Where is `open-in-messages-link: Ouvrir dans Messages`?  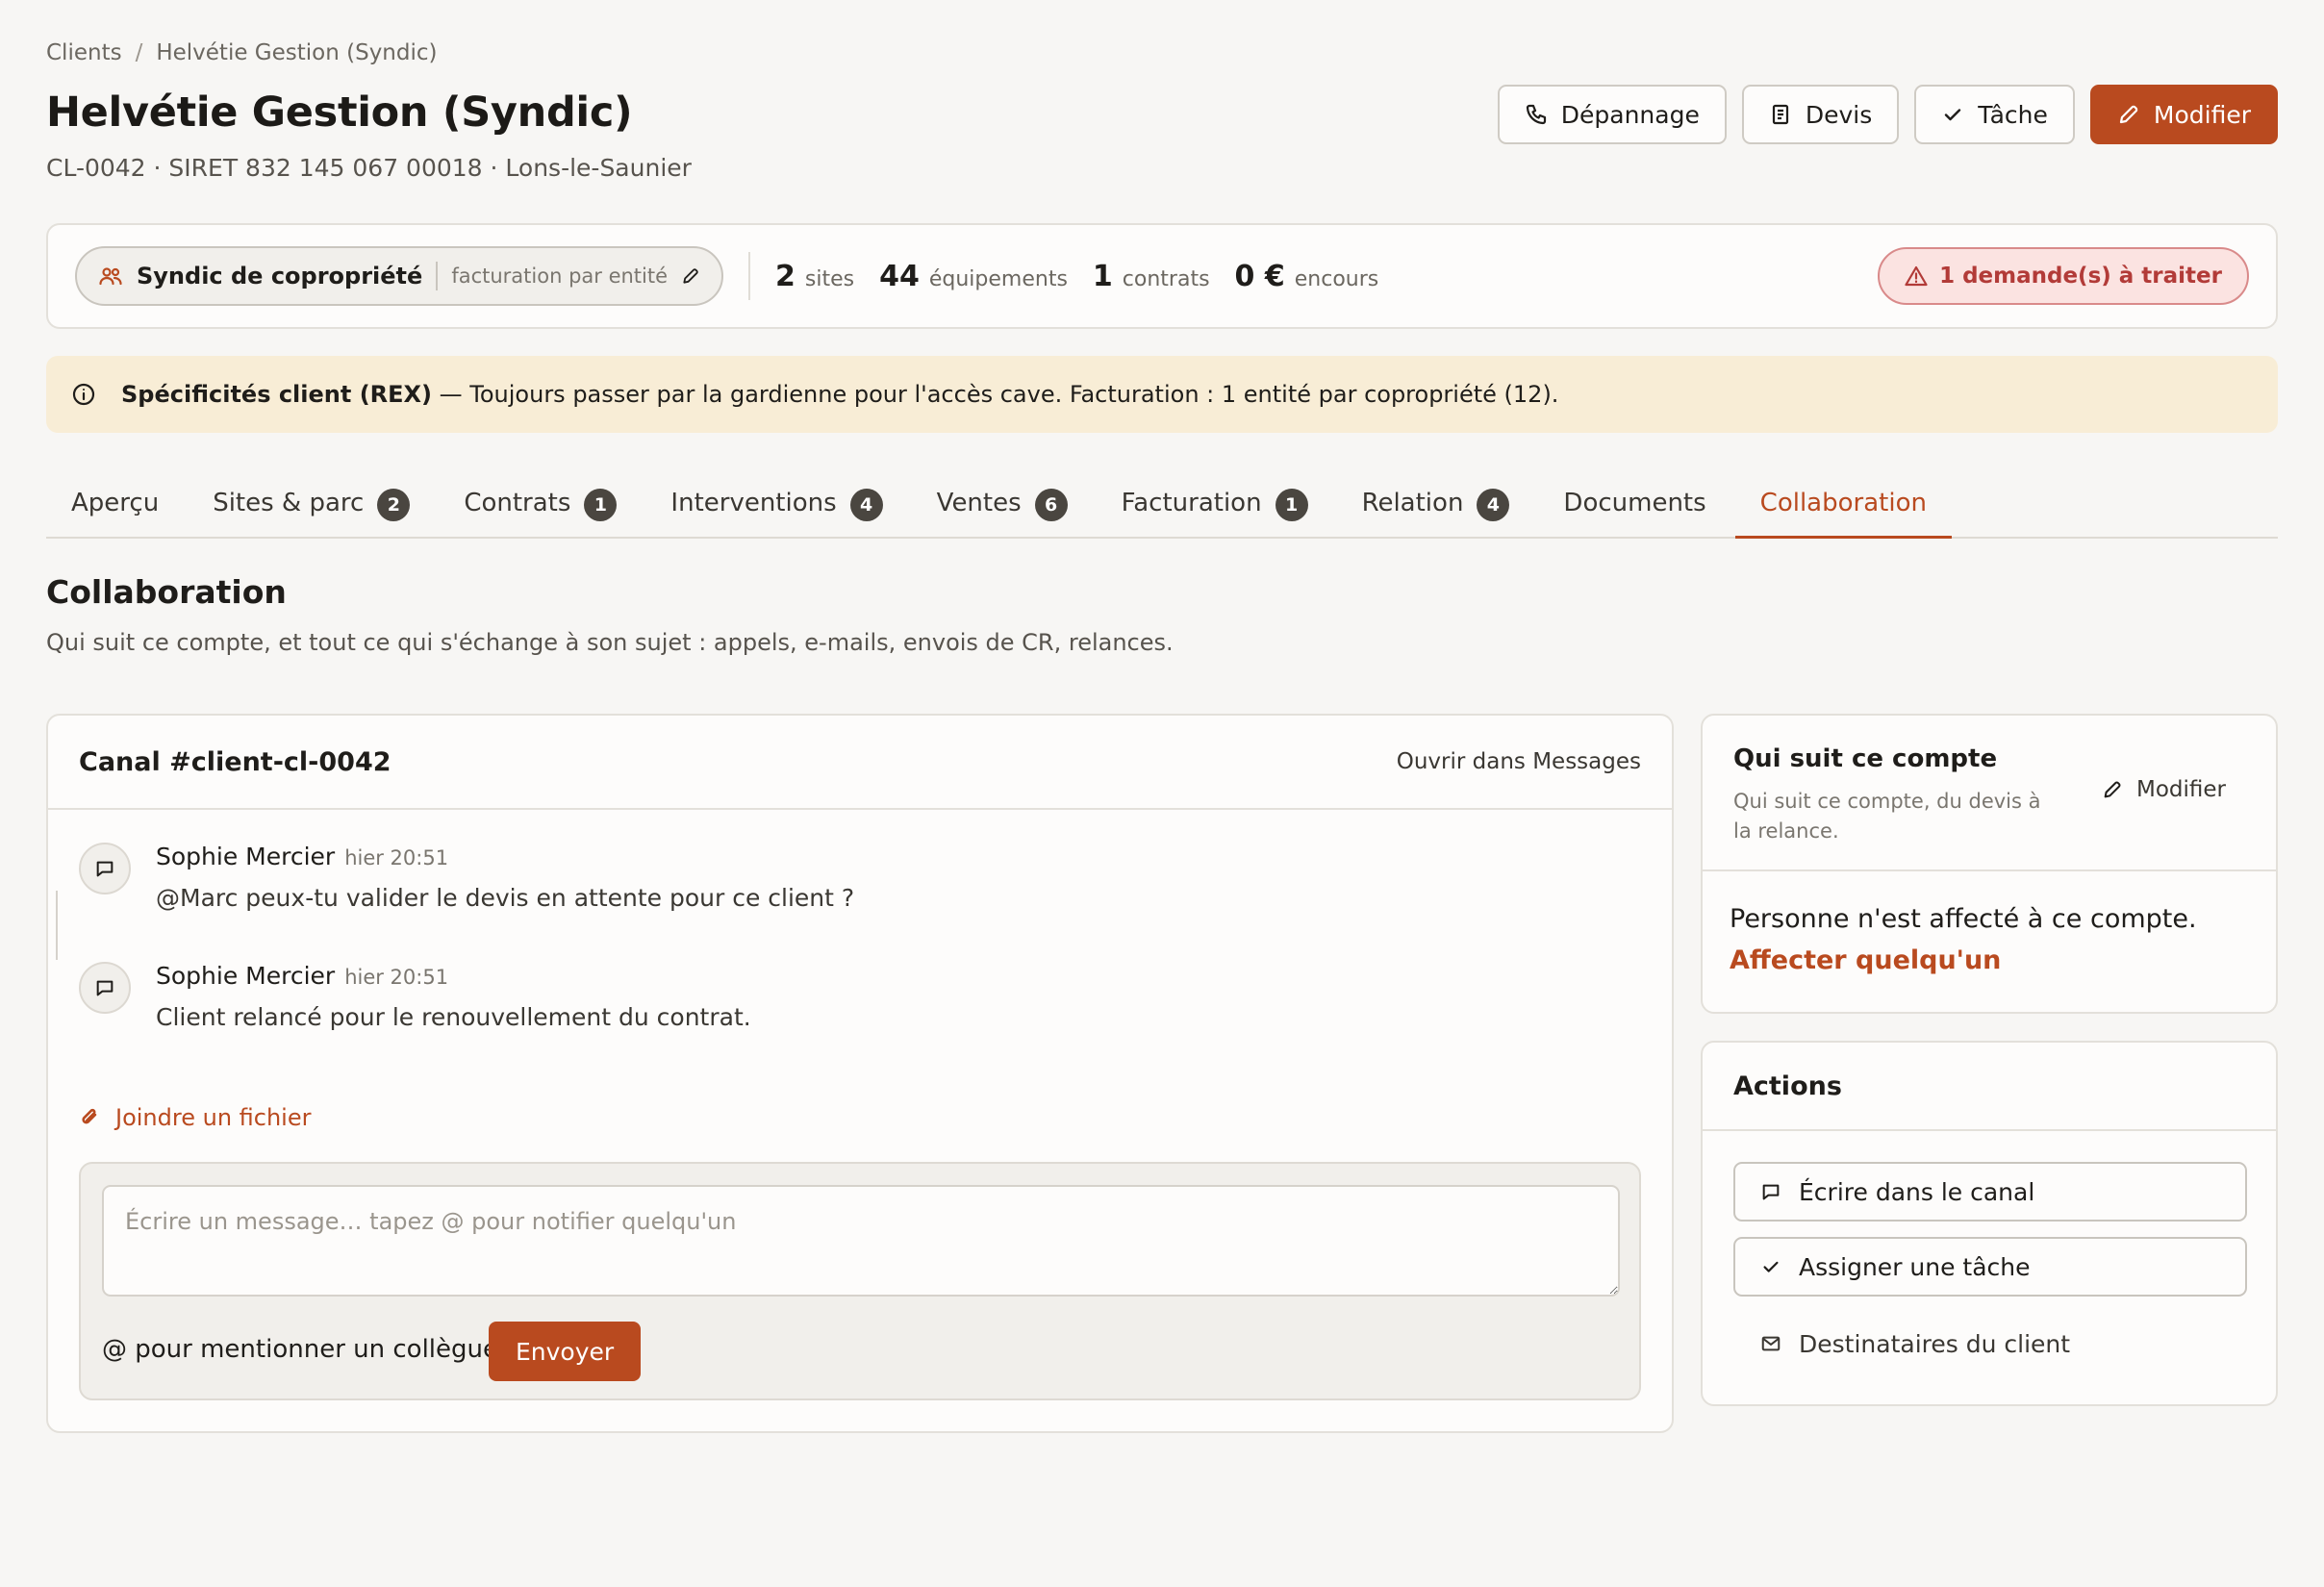
open-in-messages-link: Ouvrir dans Messages is located at coordinates (1519, 761).